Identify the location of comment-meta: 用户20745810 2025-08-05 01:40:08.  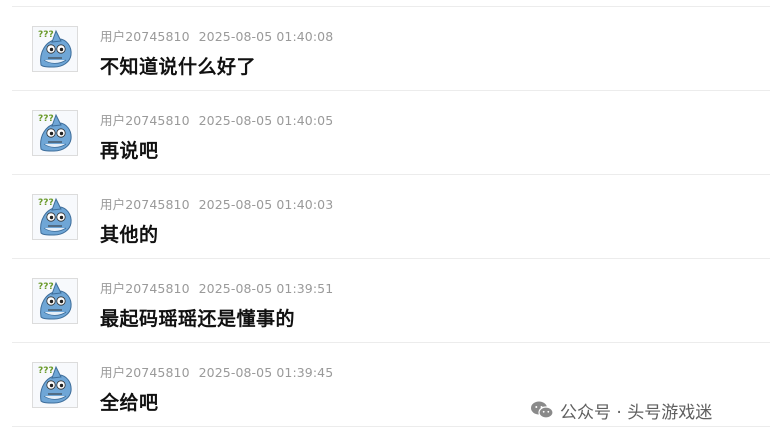
(216, 35).